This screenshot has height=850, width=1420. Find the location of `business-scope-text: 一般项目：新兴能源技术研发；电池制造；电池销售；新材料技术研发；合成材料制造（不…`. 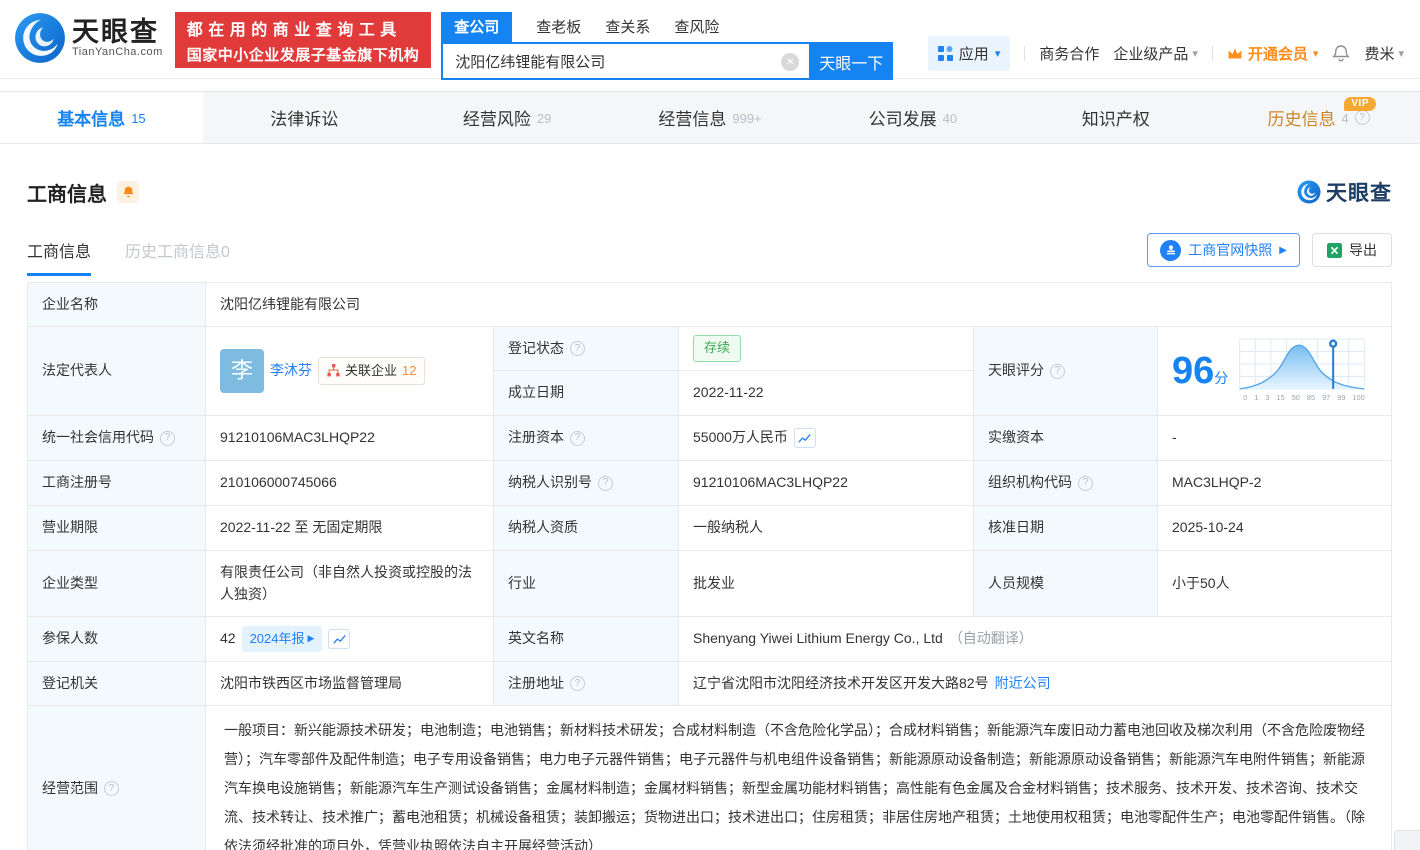

business-scope-text: 一般项目：新兴能源技术研发；电池制造；电池销售；新材料技术研发；合成材料制造（不… is located at coordinates (794, 786).